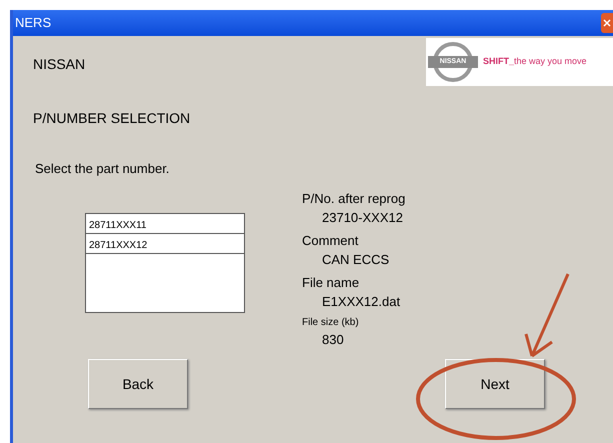  I want to click on detail-label: File size (kb), so click(331, 323).